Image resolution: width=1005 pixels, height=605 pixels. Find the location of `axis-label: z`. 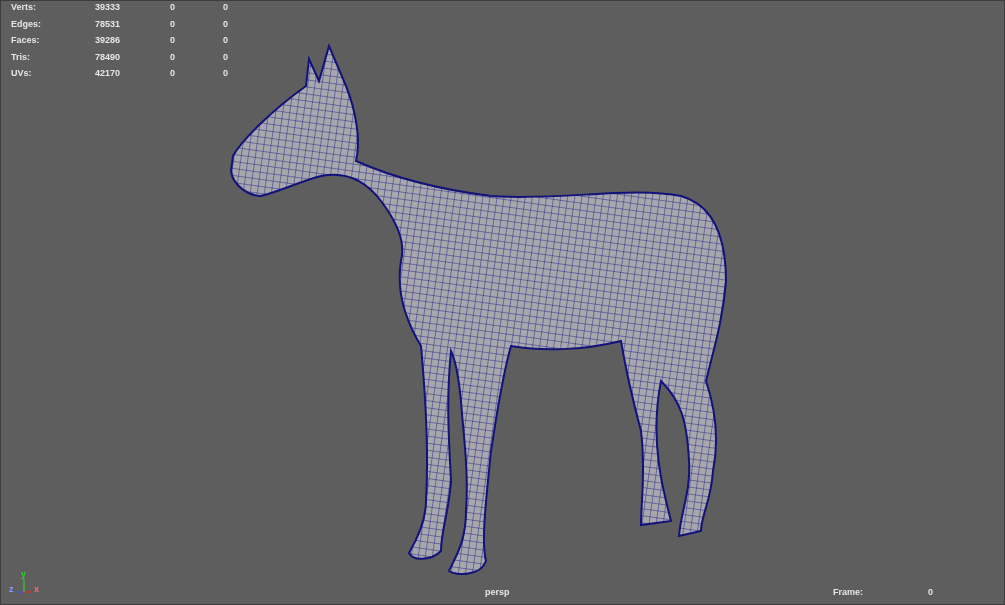

axis-label: z is located at coordinates (11, 589).